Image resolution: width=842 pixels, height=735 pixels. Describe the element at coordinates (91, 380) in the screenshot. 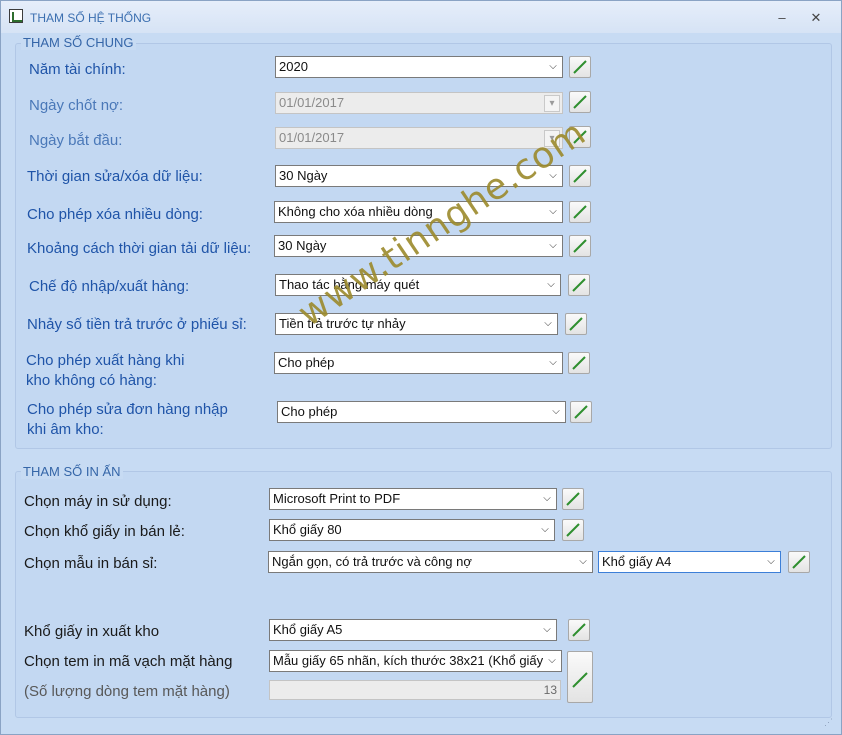

I see `export-no-stock-label-line2: kho không có hàng:` at that location.